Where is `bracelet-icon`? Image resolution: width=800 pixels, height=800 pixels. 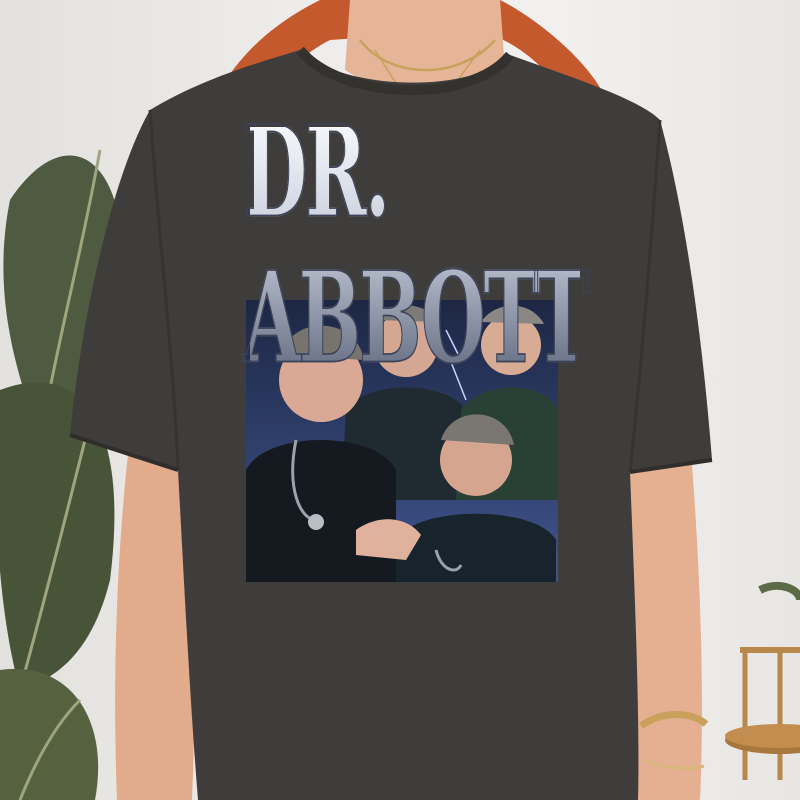
bracelet-icon is located at coordinates (673, 740).